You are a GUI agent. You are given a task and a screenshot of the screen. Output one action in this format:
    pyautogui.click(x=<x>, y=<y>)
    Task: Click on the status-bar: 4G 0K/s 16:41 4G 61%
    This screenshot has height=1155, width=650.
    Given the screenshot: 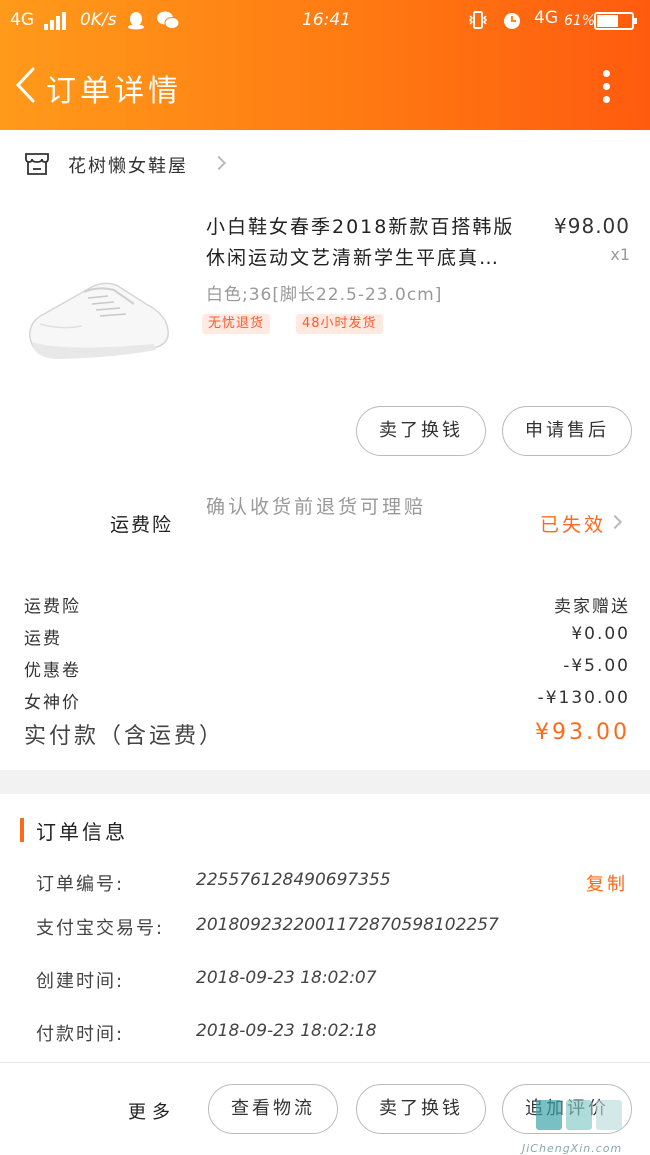 What is the action you would take?
    pyautogui.click(x=325, y=22)
    